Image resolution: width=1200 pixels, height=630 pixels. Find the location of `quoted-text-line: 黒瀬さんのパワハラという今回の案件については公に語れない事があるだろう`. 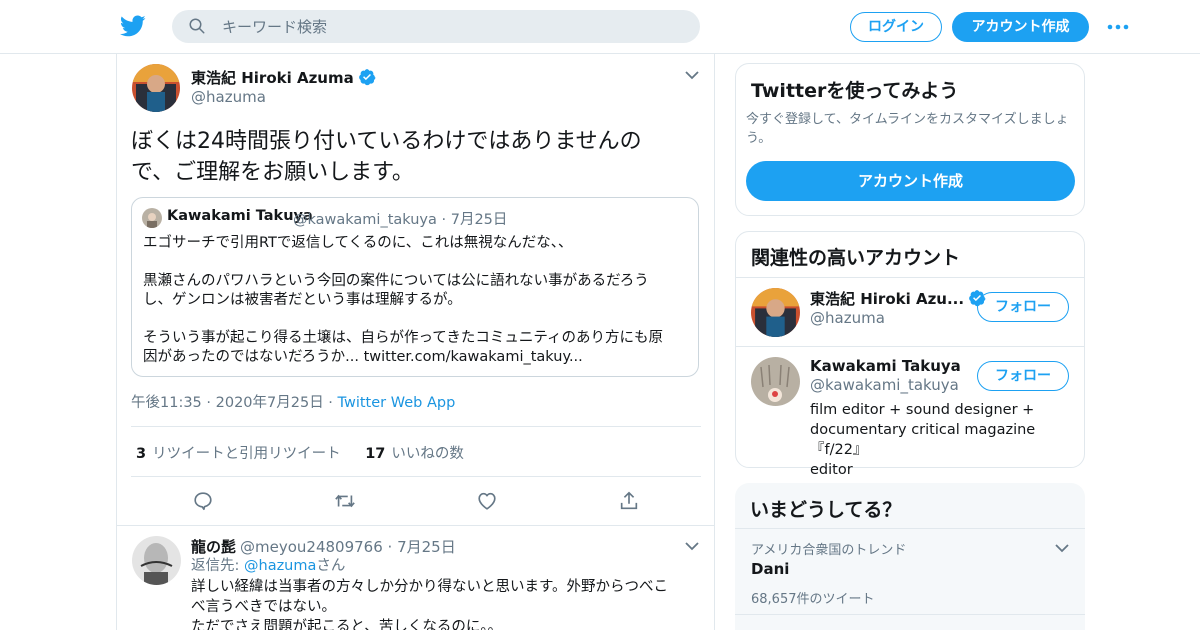

quoted-text-line: 黒瀬さんのパワハラという今回の案件については公に語れない事があるだろう is located at coordinates (396, 281).